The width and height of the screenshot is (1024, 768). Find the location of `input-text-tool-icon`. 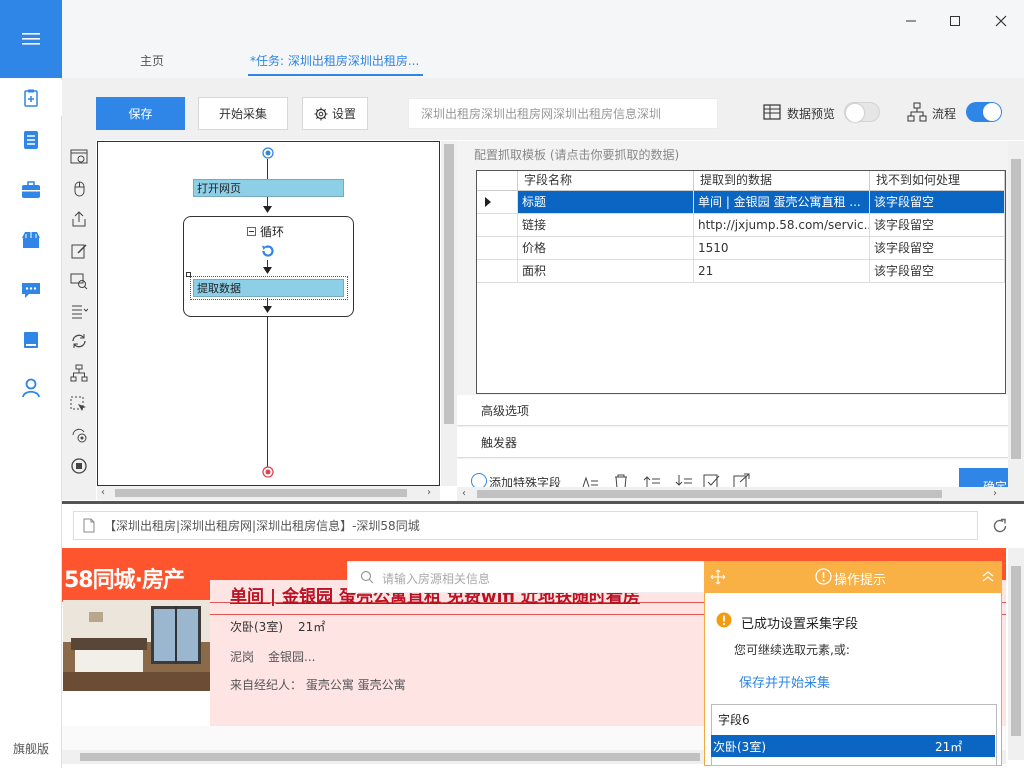

input-text-tool-icon is located at coordinates (79, 251).